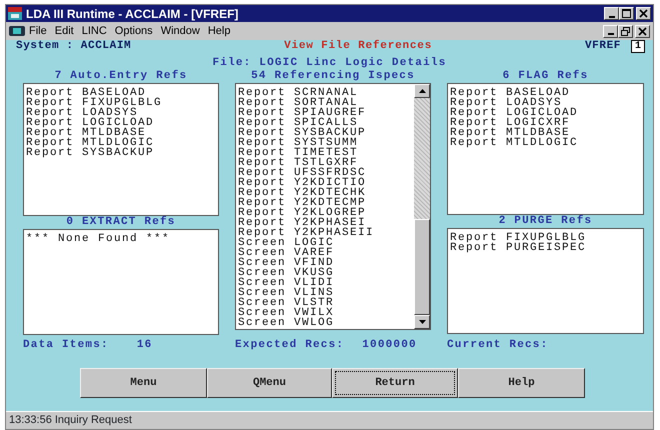  Describe the element at coordinates (422, 322) in the screenshot. I see `down-arrow-icon` at that location.